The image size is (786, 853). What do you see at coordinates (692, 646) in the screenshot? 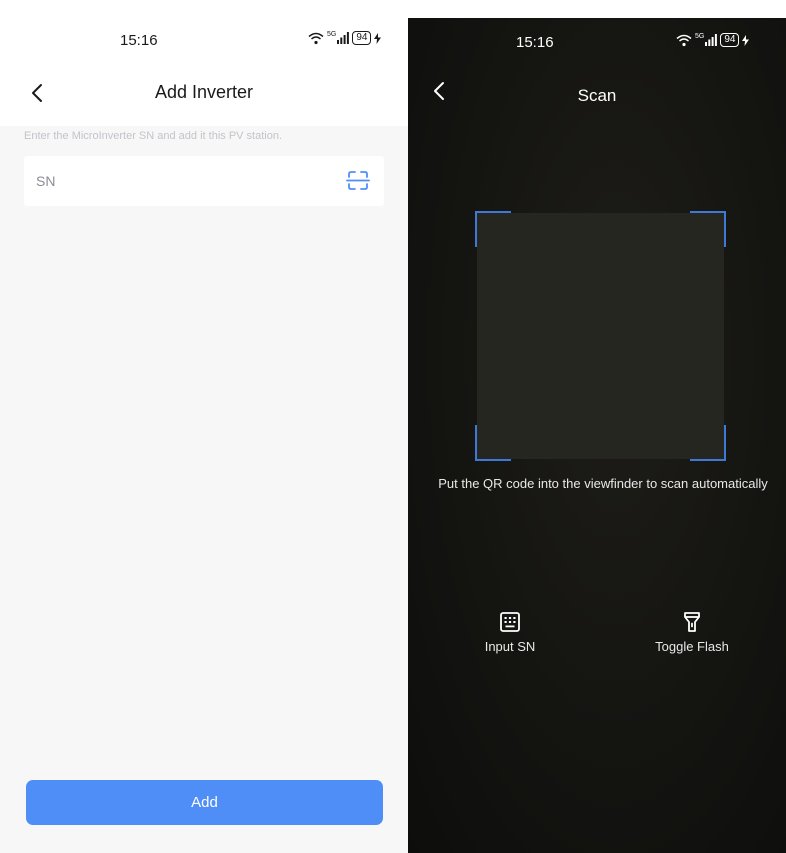
I see `toggle-flash-label: Toggle Flash` at bounding box center [692, 646].